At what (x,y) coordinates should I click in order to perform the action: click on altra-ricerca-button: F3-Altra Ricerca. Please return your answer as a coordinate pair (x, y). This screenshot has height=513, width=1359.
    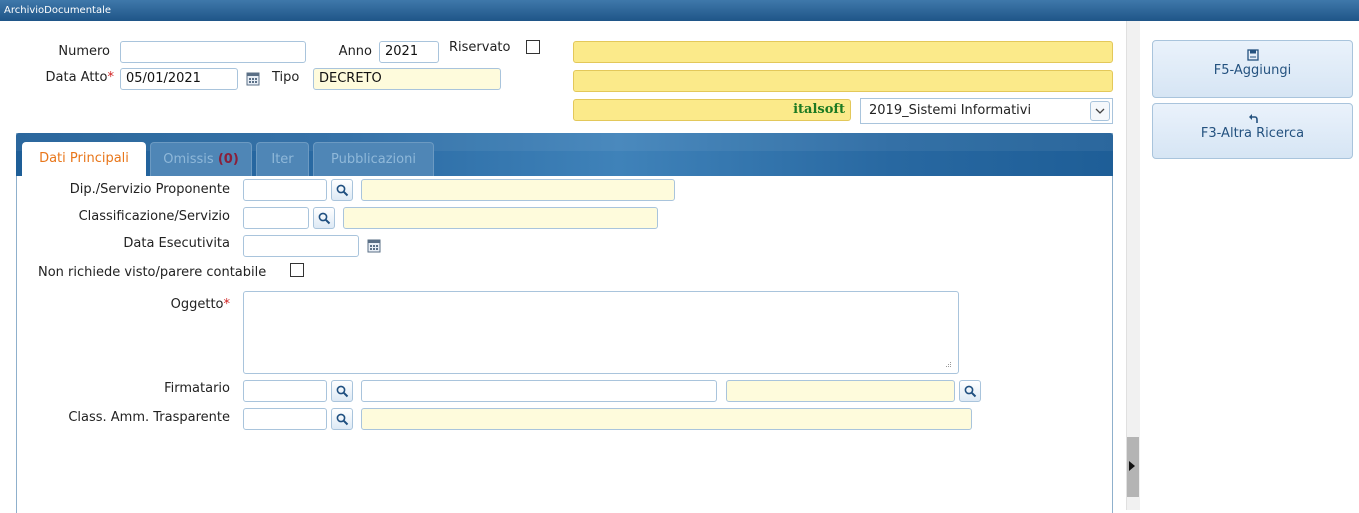
    Looking at the image, I should click on (1252, 131).